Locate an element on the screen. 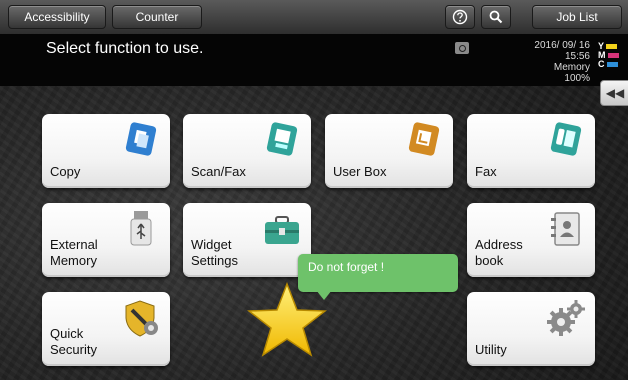  copy-tile: Copy is located at coordinates (106, 151).